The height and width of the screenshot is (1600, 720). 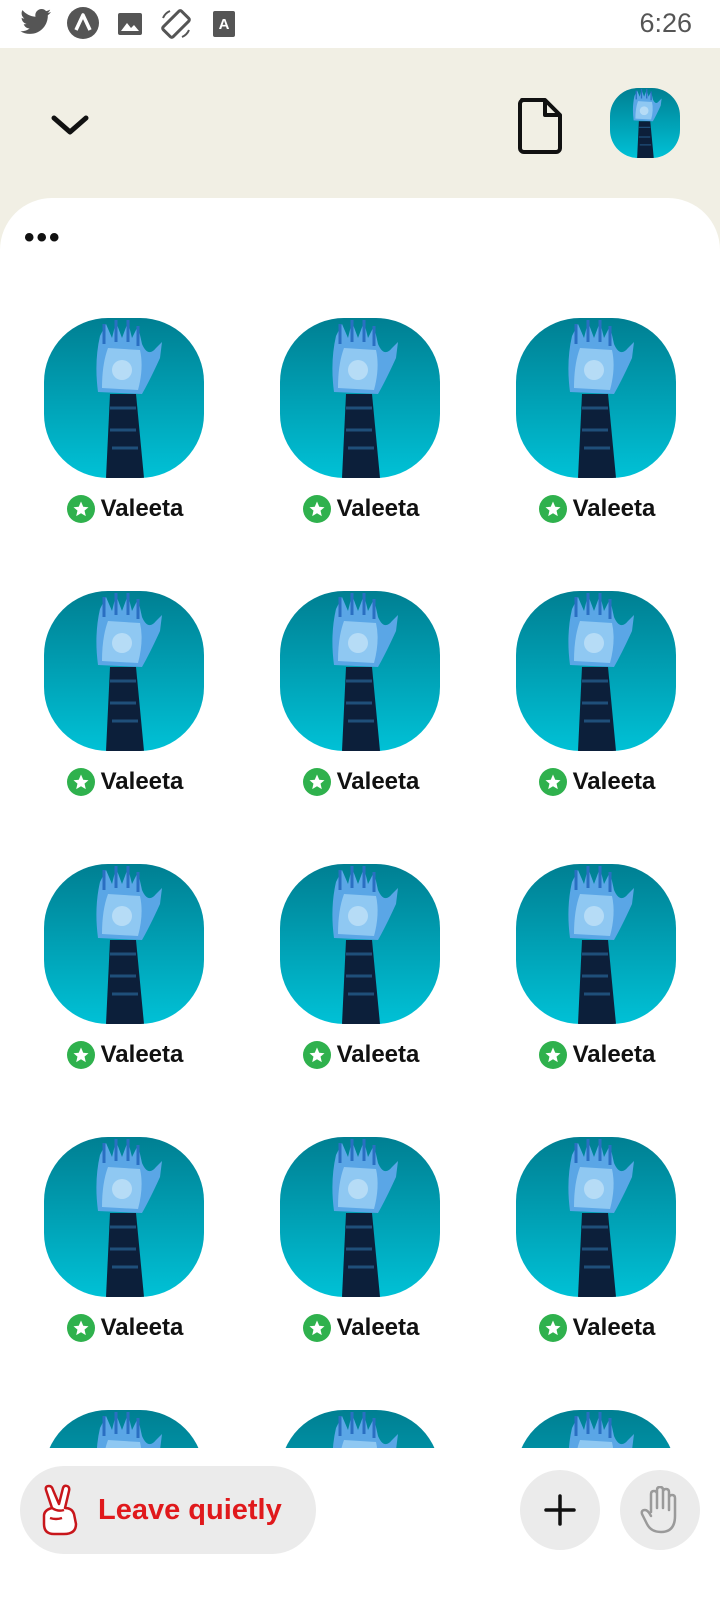 I want to click on leave-quietly-label: Leave quietly, so click(x=190, y=1509).